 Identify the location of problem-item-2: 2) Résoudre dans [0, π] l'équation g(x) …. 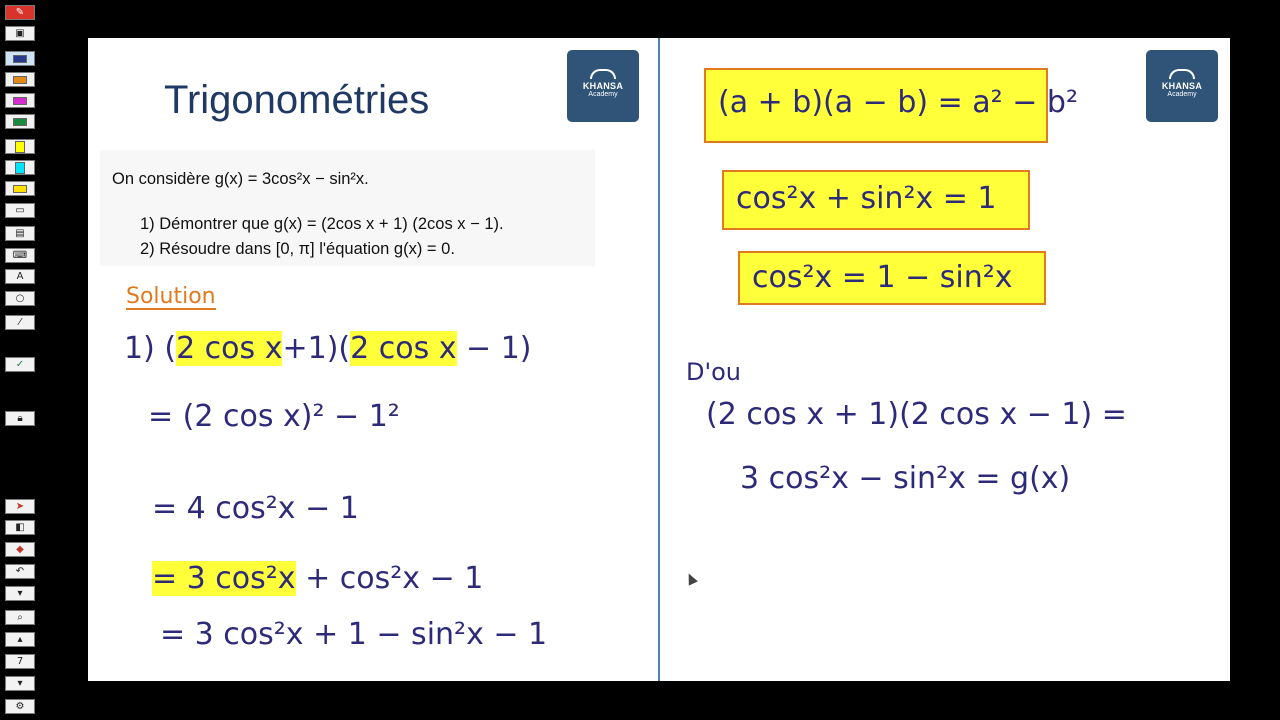
(297, 249).